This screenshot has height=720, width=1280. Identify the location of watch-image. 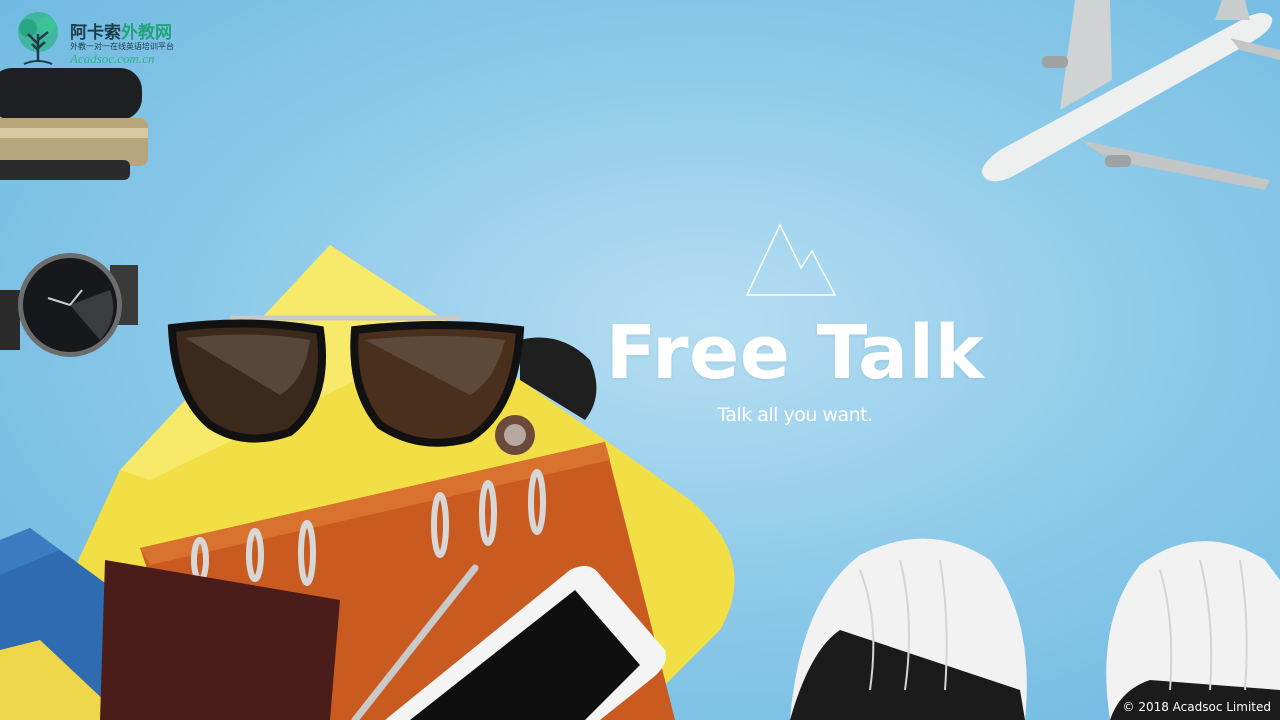
(69, 305).